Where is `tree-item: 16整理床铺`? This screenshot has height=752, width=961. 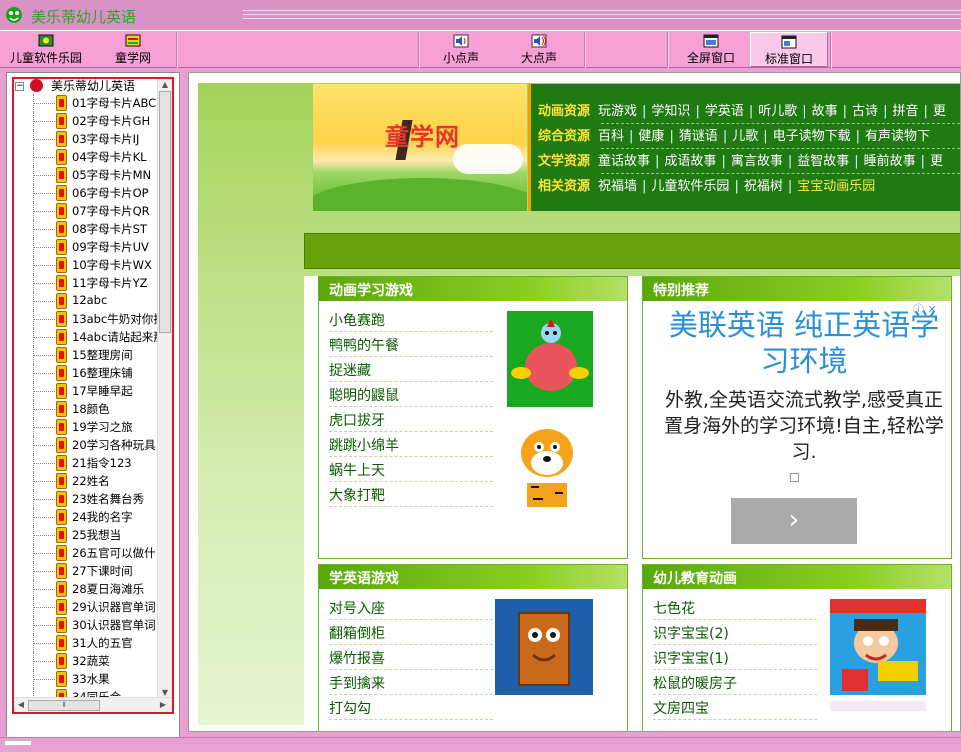
tree-item: 16整理床铺 is located at coordinates (93, 373).